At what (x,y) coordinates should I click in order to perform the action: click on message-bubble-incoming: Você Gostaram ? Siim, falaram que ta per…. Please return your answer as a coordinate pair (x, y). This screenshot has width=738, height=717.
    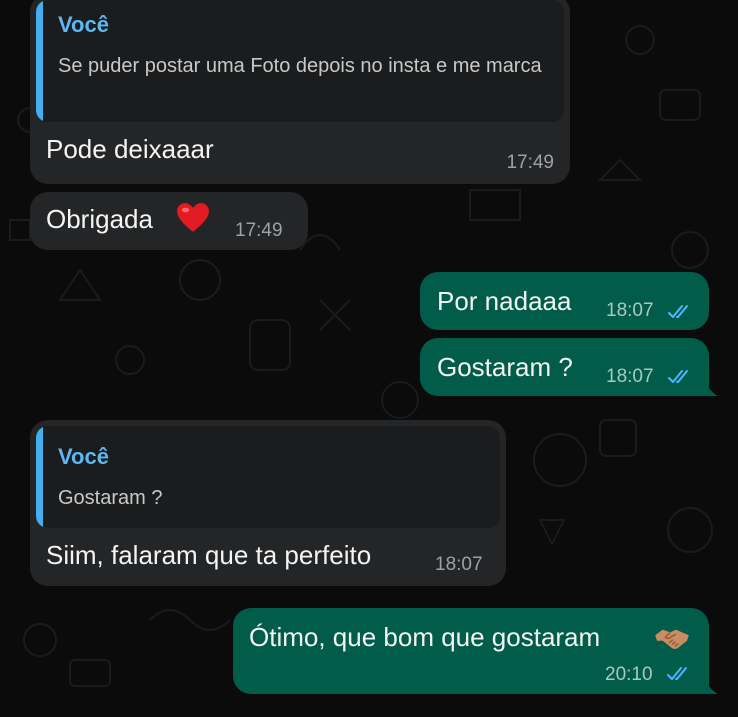
    Looking at the image, I should click on (268, 503).